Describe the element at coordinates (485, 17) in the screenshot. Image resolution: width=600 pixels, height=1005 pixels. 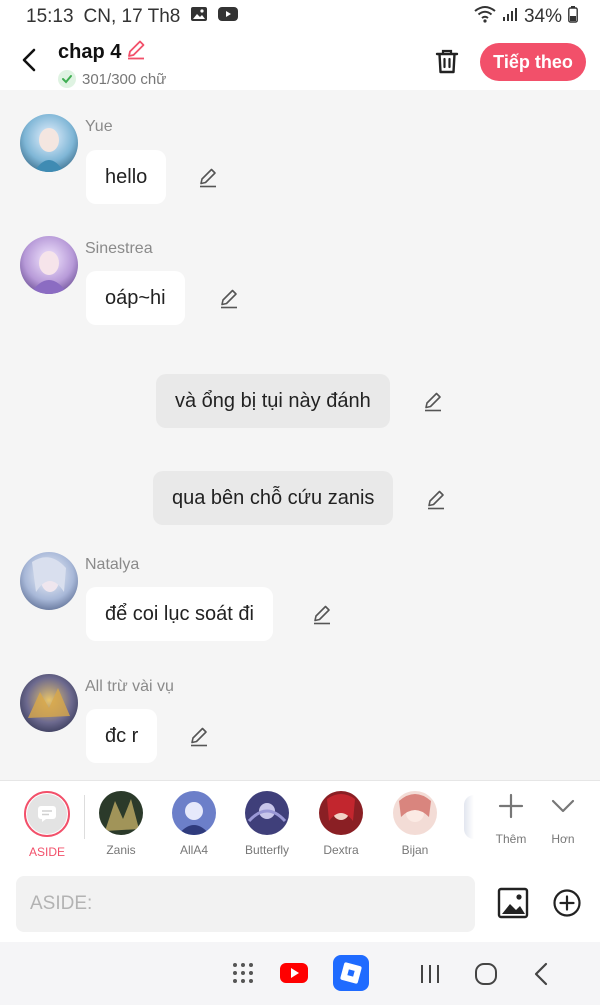
I see `wifi-icon` at that location.